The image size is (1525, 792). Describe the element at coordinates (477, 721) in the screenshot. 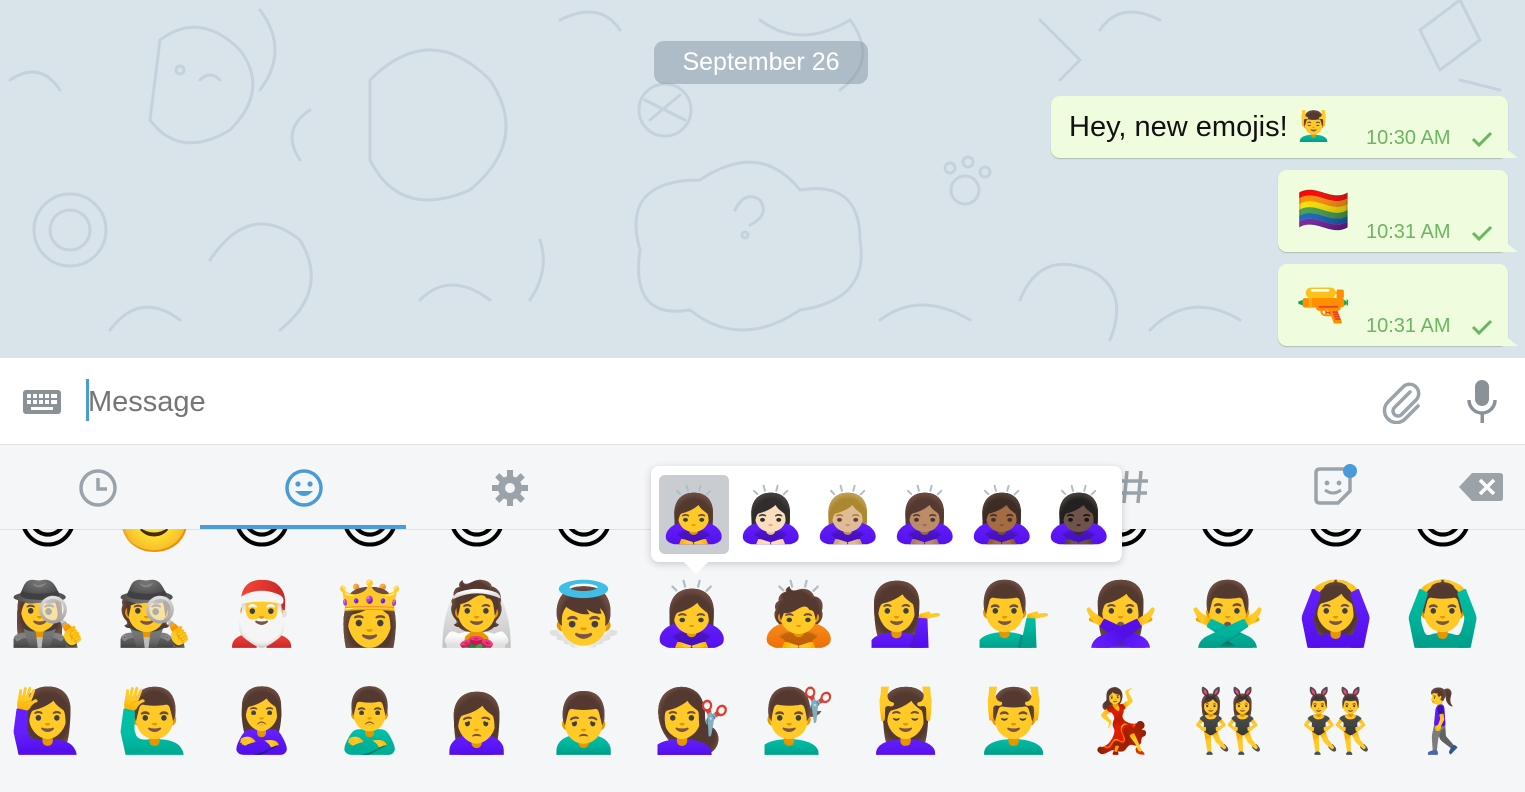

I see `emoji-key: 🙍‍♀️` at that location.